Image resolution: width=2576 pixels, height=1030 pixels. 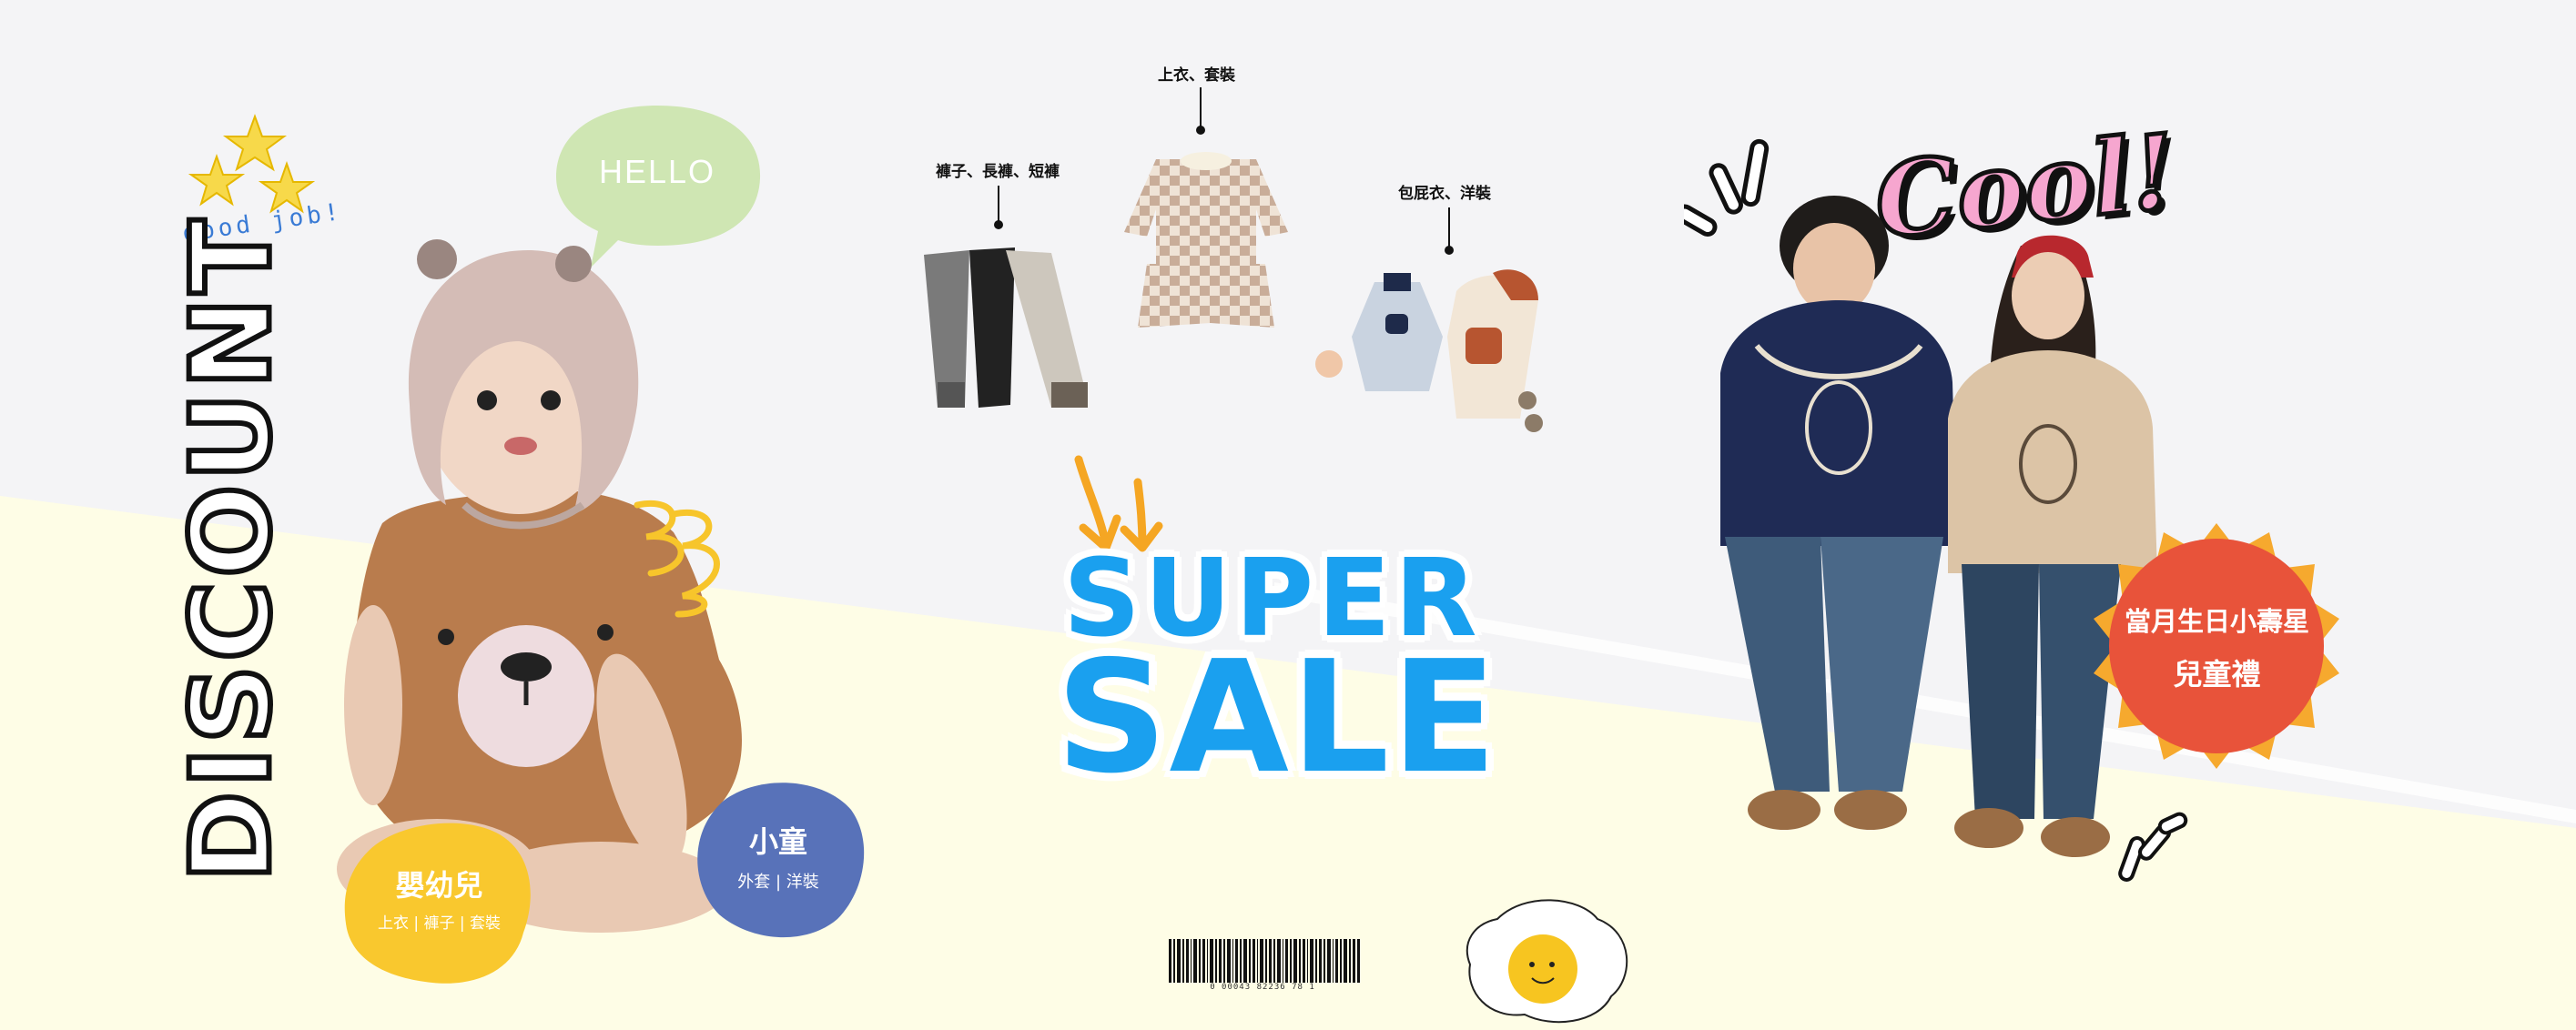 What do you see at coordinates (1434, 351) in the screenshot?
I see `bodysuits-product-image` at bounding box center [1434, 351].